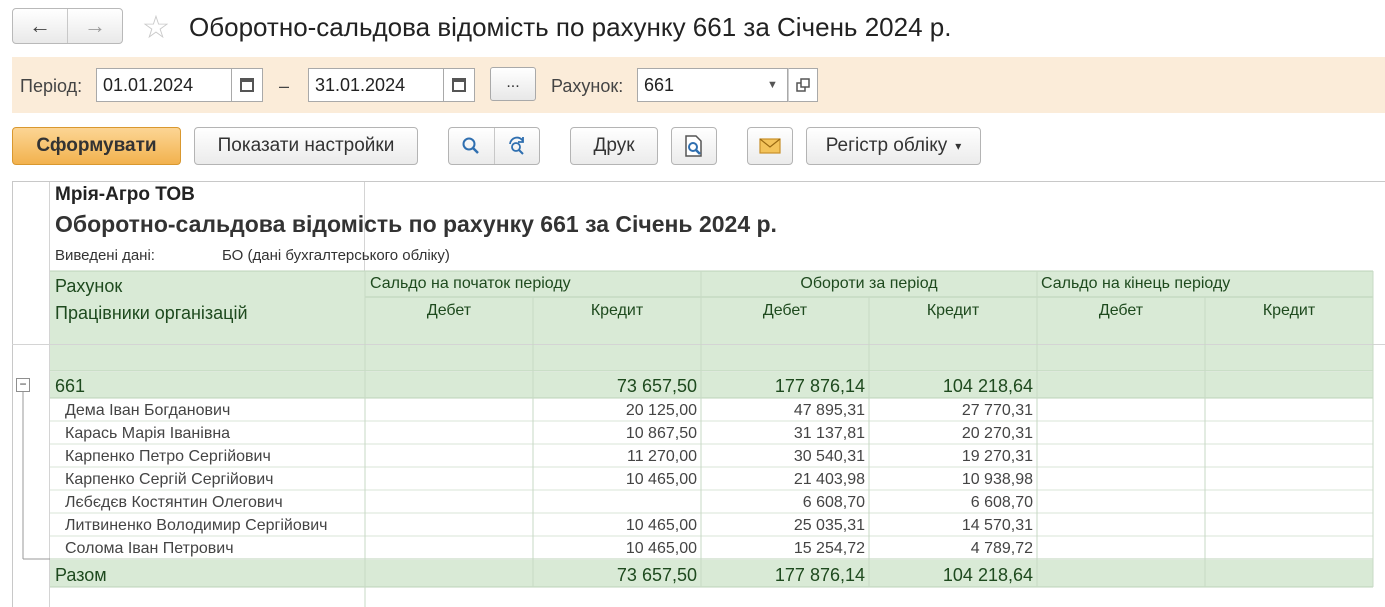 This screenshot has height=607, width=1385. Describe the element at coordinates (783, 549) in the screenshot. I see `employee-turnover-debit: 15 254,72` at that location.